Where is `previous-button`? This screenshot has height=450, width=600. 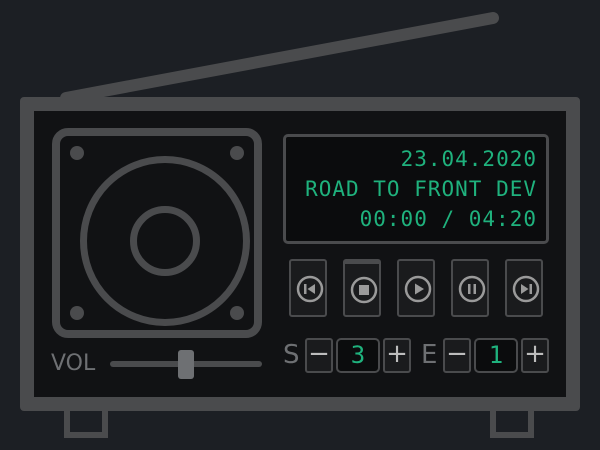
previous-button is located at coordinates (308, 288).